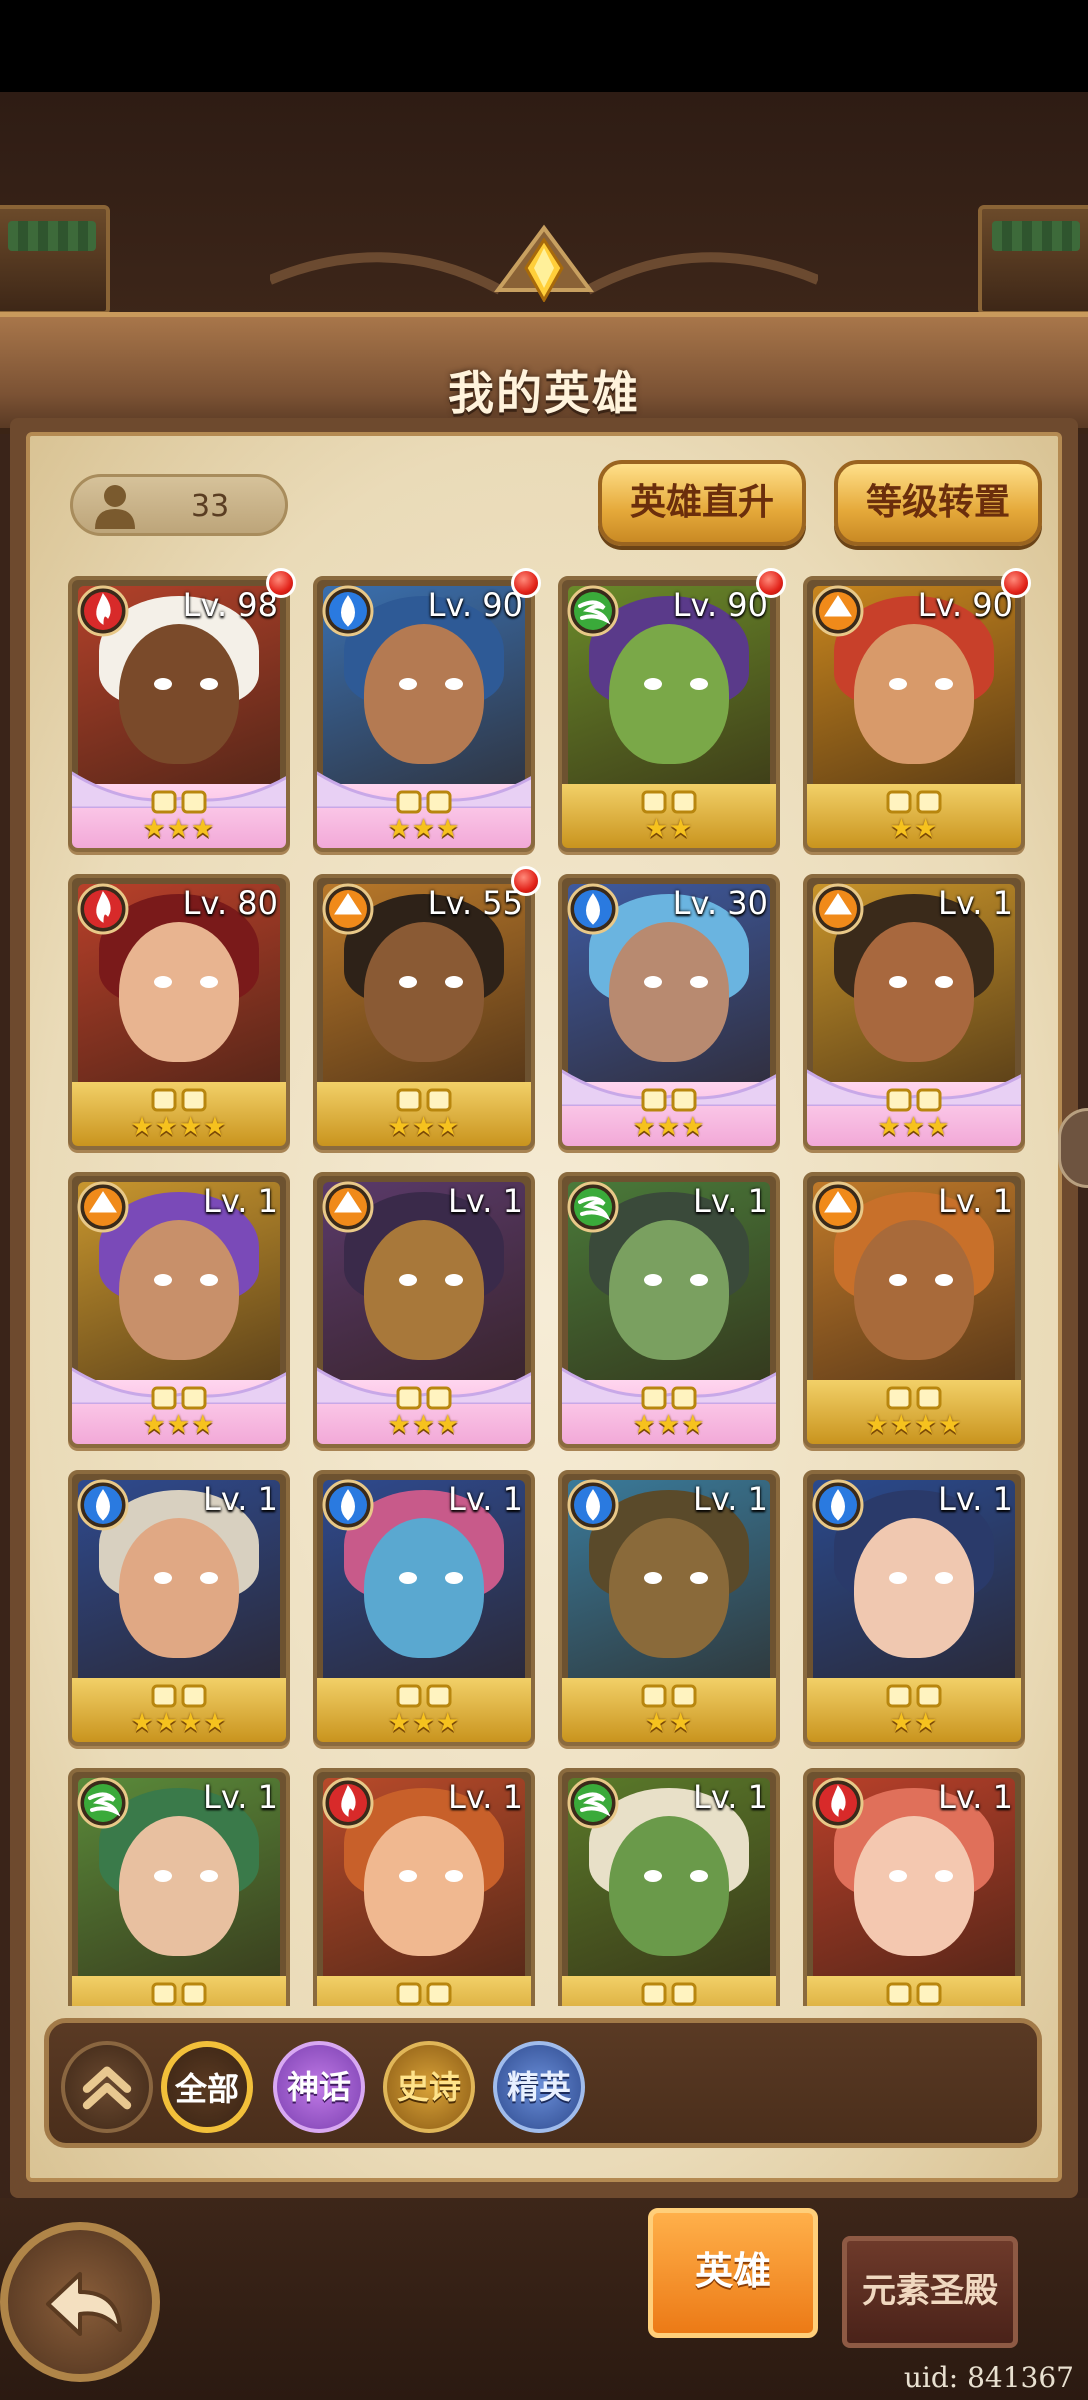 The width and height of the screenshot is (1088, 2400). Describe the element at coordinates (319, 2087) in the screenshot. I see `filter-mythic-button: 神话` at that location.